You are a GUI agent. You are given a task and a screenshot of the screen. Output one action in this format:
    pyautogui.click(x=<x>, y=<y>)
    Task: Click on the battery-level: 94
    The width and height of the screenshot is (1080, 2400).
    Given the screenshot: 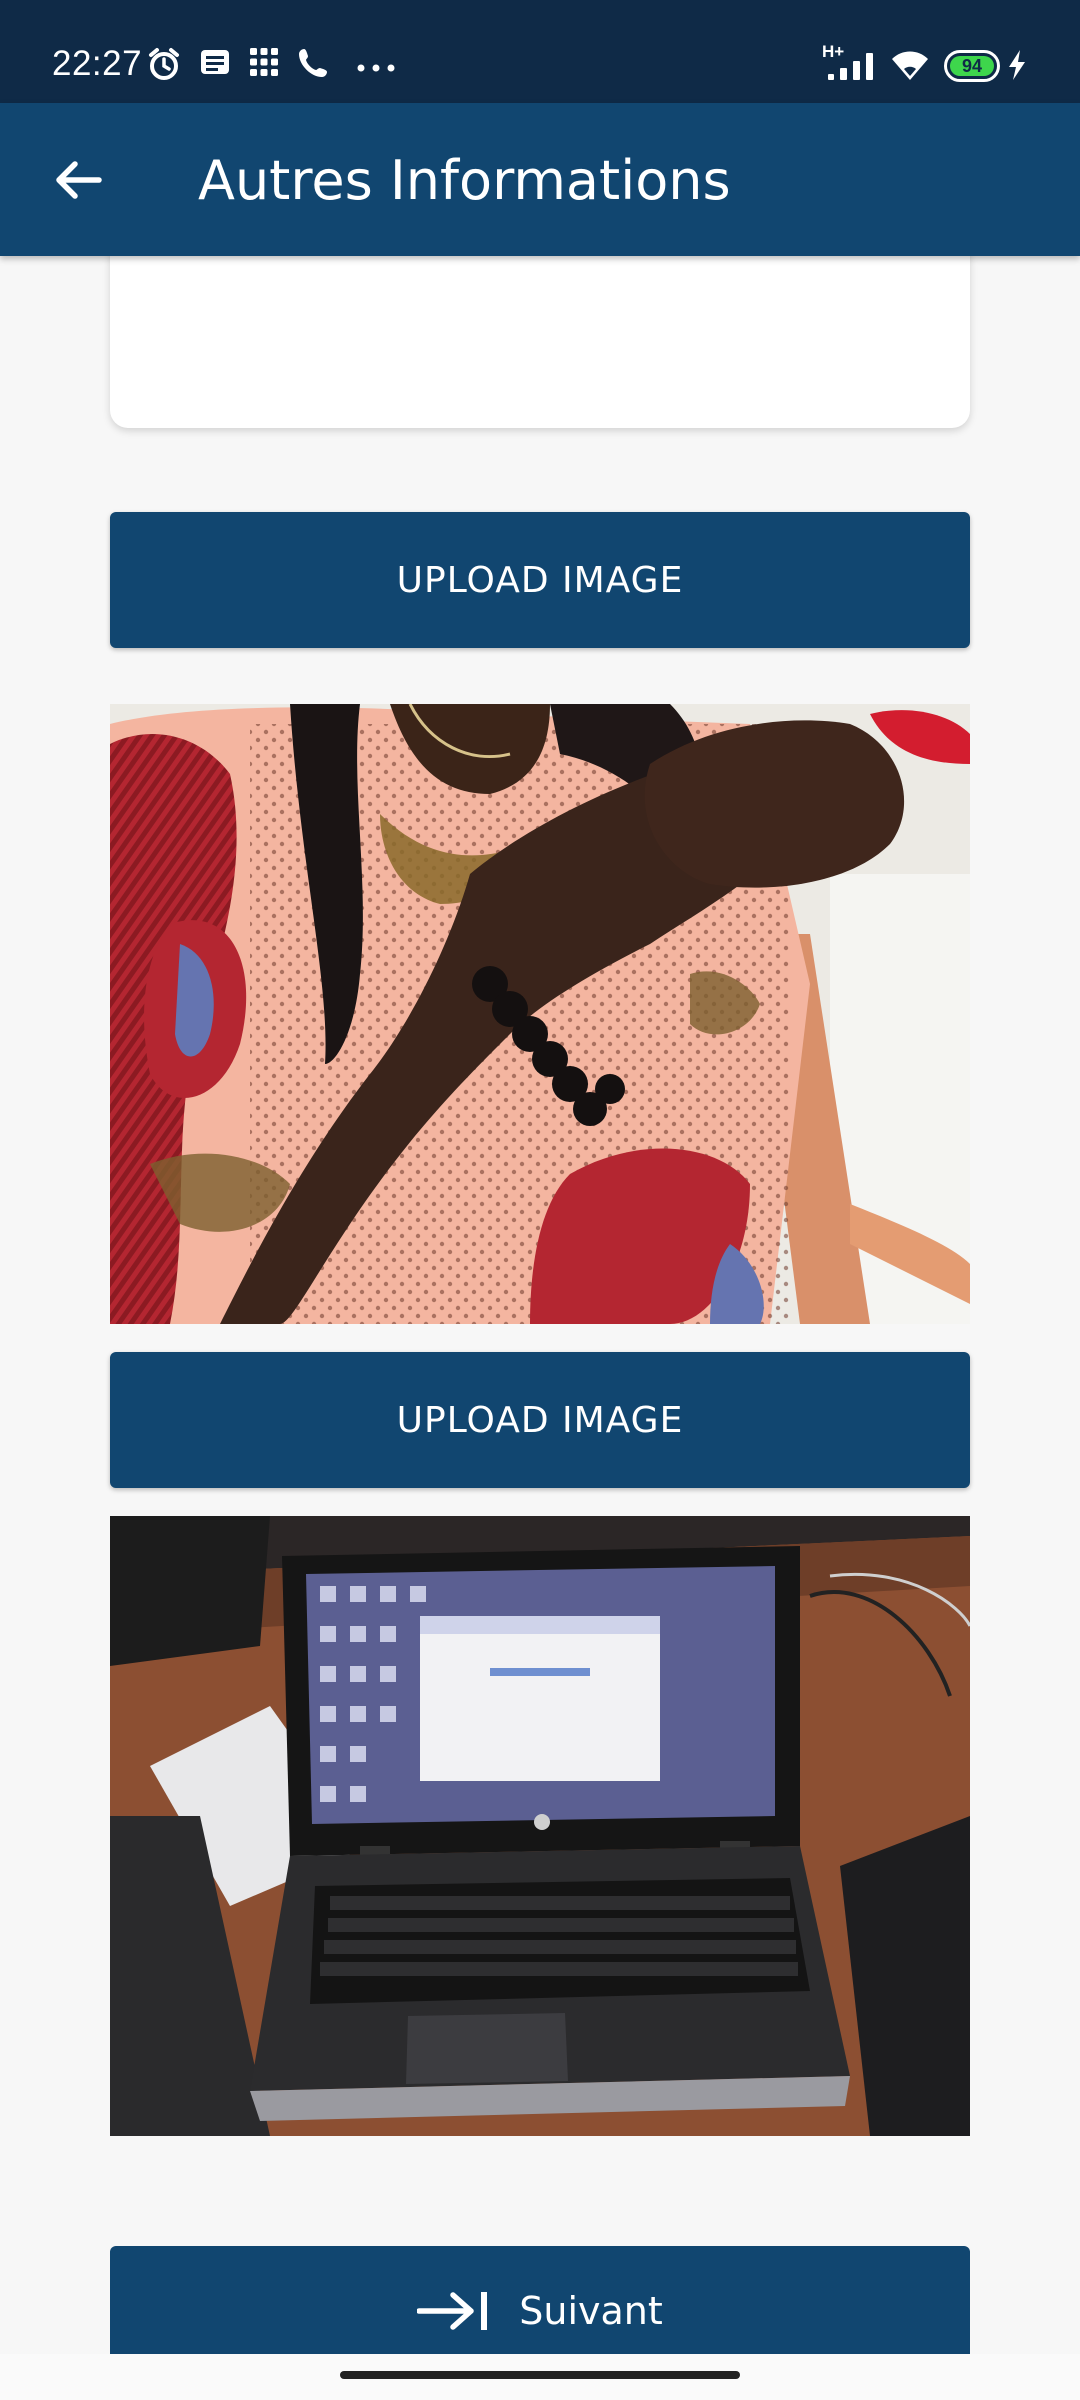 What is the action you would take?
    pyautogui.click(x=972, y=66)
    